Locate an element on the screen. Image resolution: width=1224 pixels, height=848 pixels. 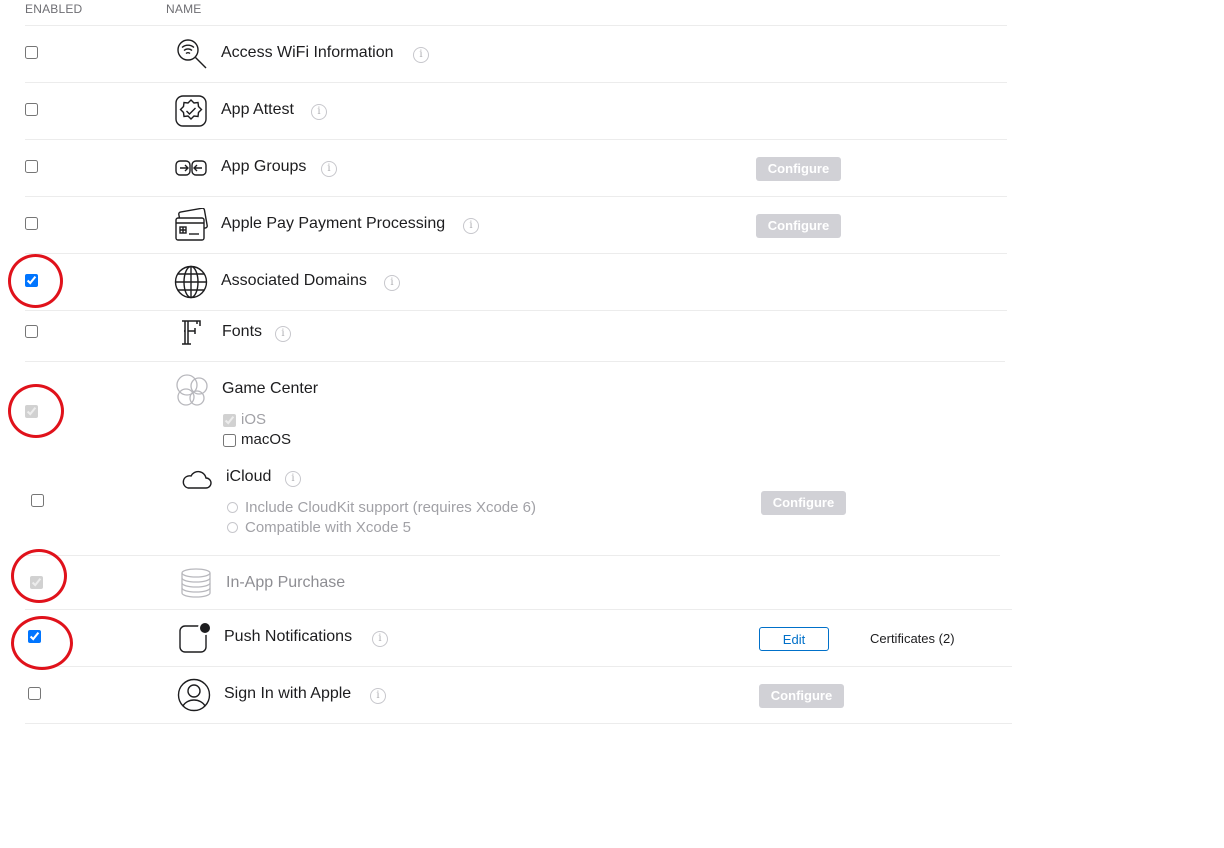
capability-name: App Attest is located at coordinates (257, 109).